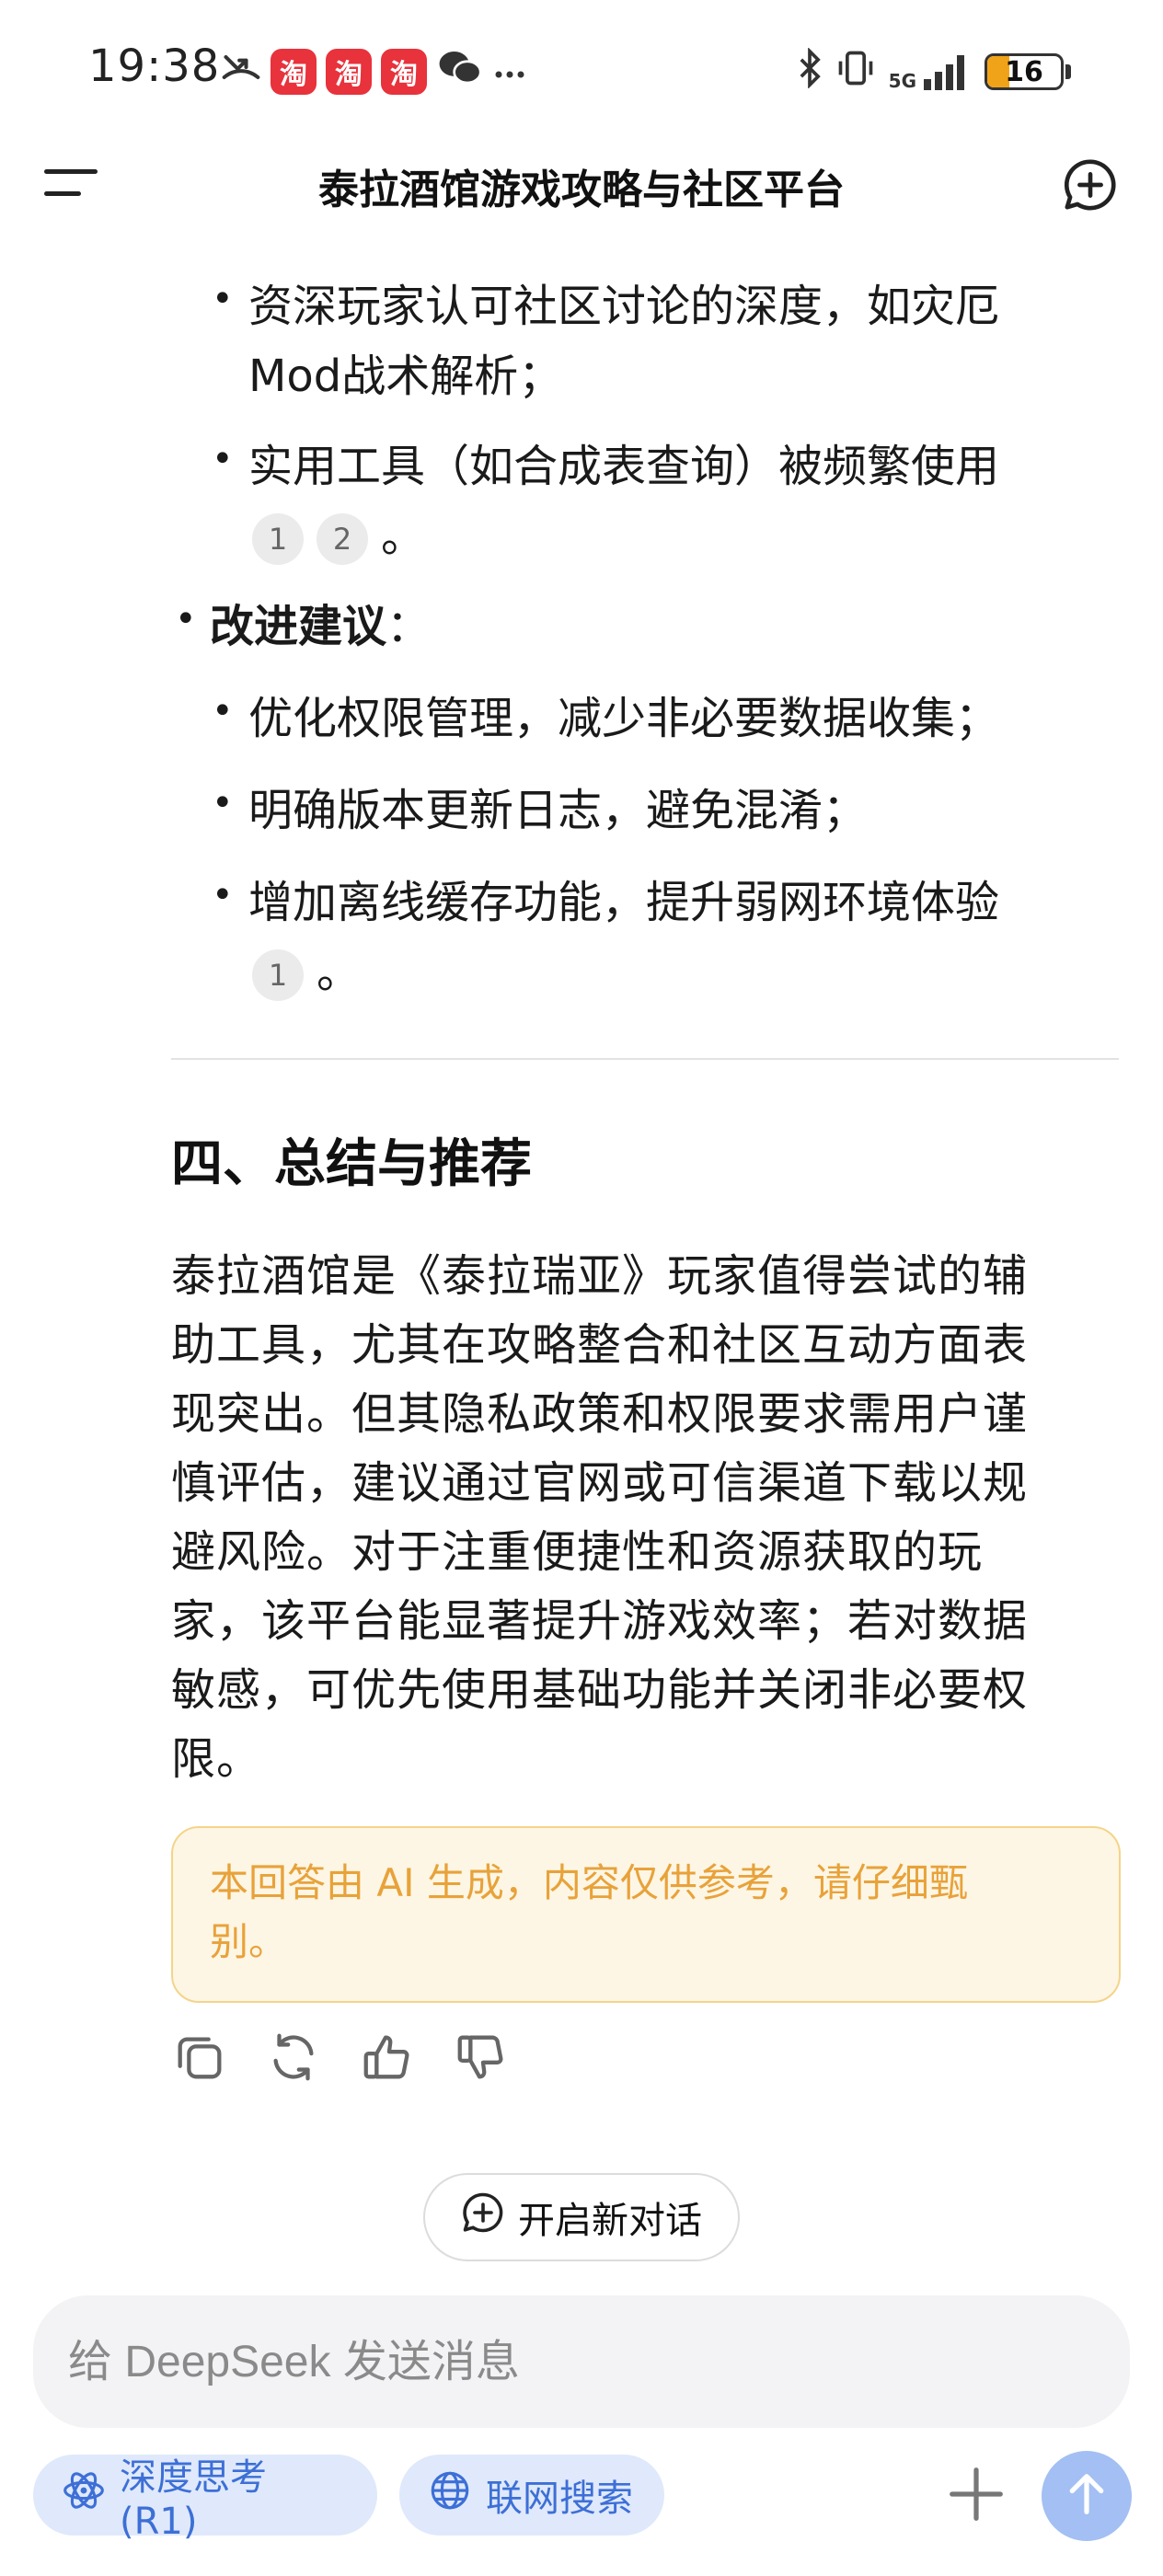 This screenshot has width=1163, height=2576. Describe the element at coordinates (388, 2057) in the screenshot. I see `thumbs-up-icon` at that location.